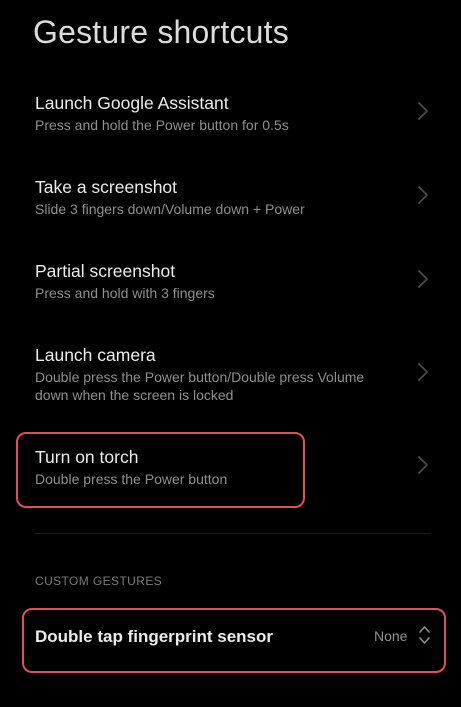 The height and width of the screenshot is (707, 461). I want to click on highlight-annotation-torch, so click(160, 470).